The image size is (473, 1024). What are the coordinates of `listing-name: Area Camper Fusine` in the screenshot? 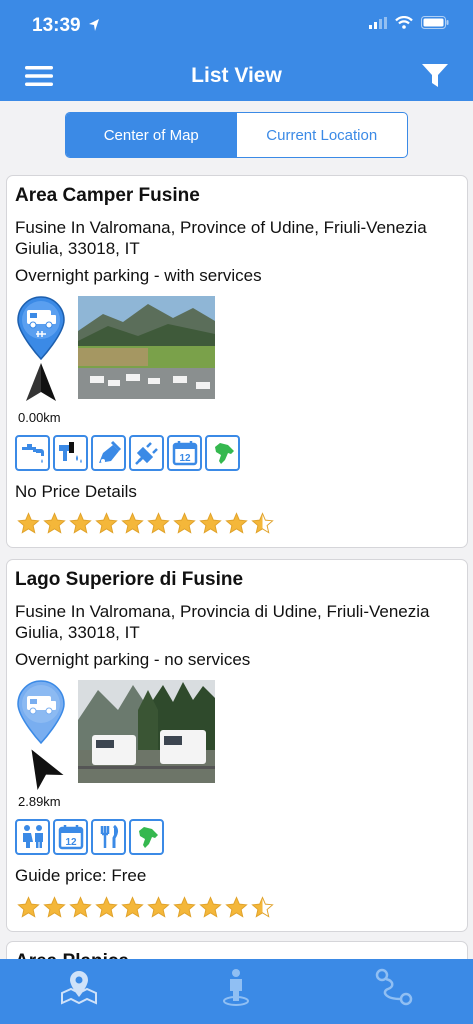 It's located at (107, 195).